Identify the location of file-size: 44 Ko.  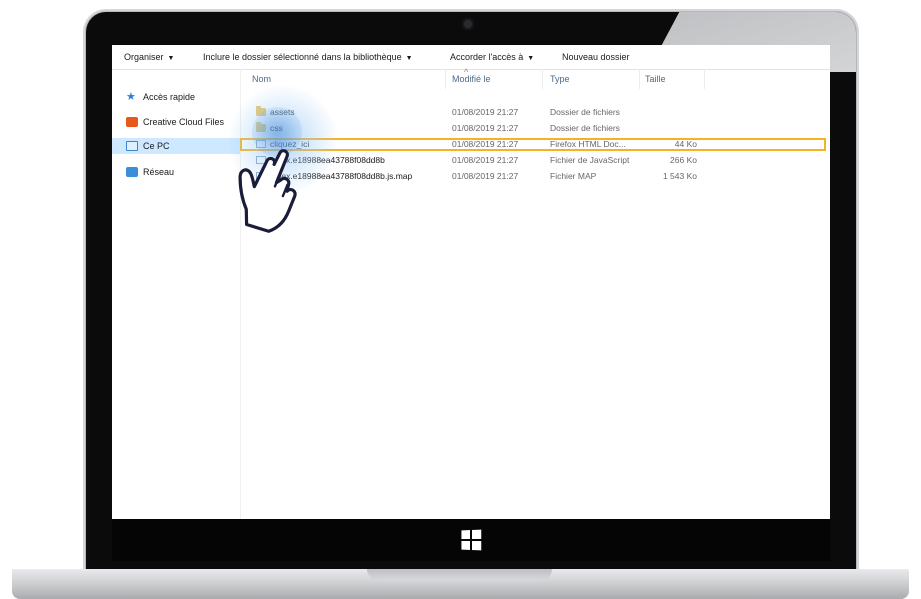
(685, 144).